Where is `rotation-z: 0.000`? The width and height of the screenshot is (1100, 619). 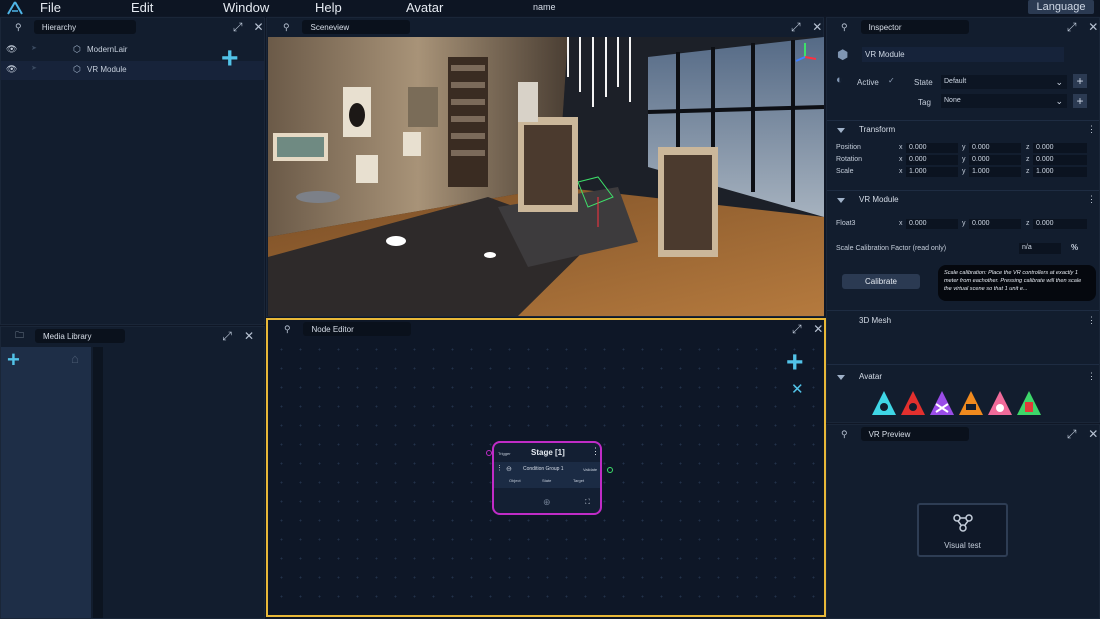 rotation-z: 0.000 is located at coordinates (1060, 160).